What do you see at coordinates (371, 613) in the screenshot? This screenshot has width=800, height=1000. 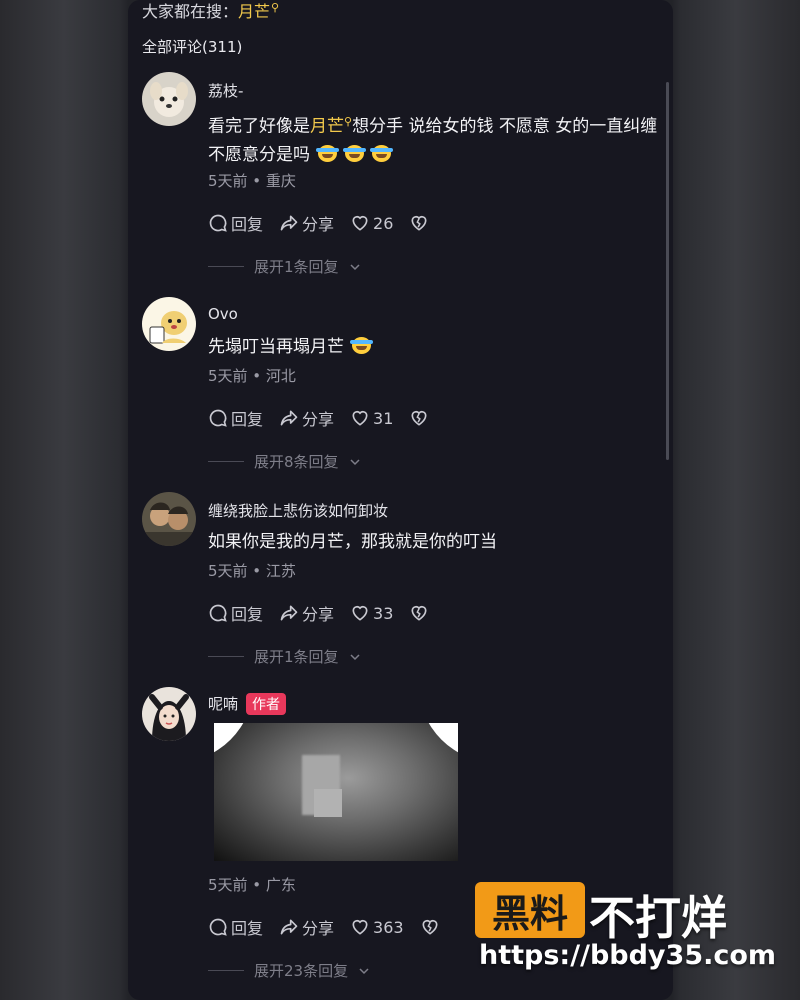 I see `like-button: 33` at bounding box center [371, 613].